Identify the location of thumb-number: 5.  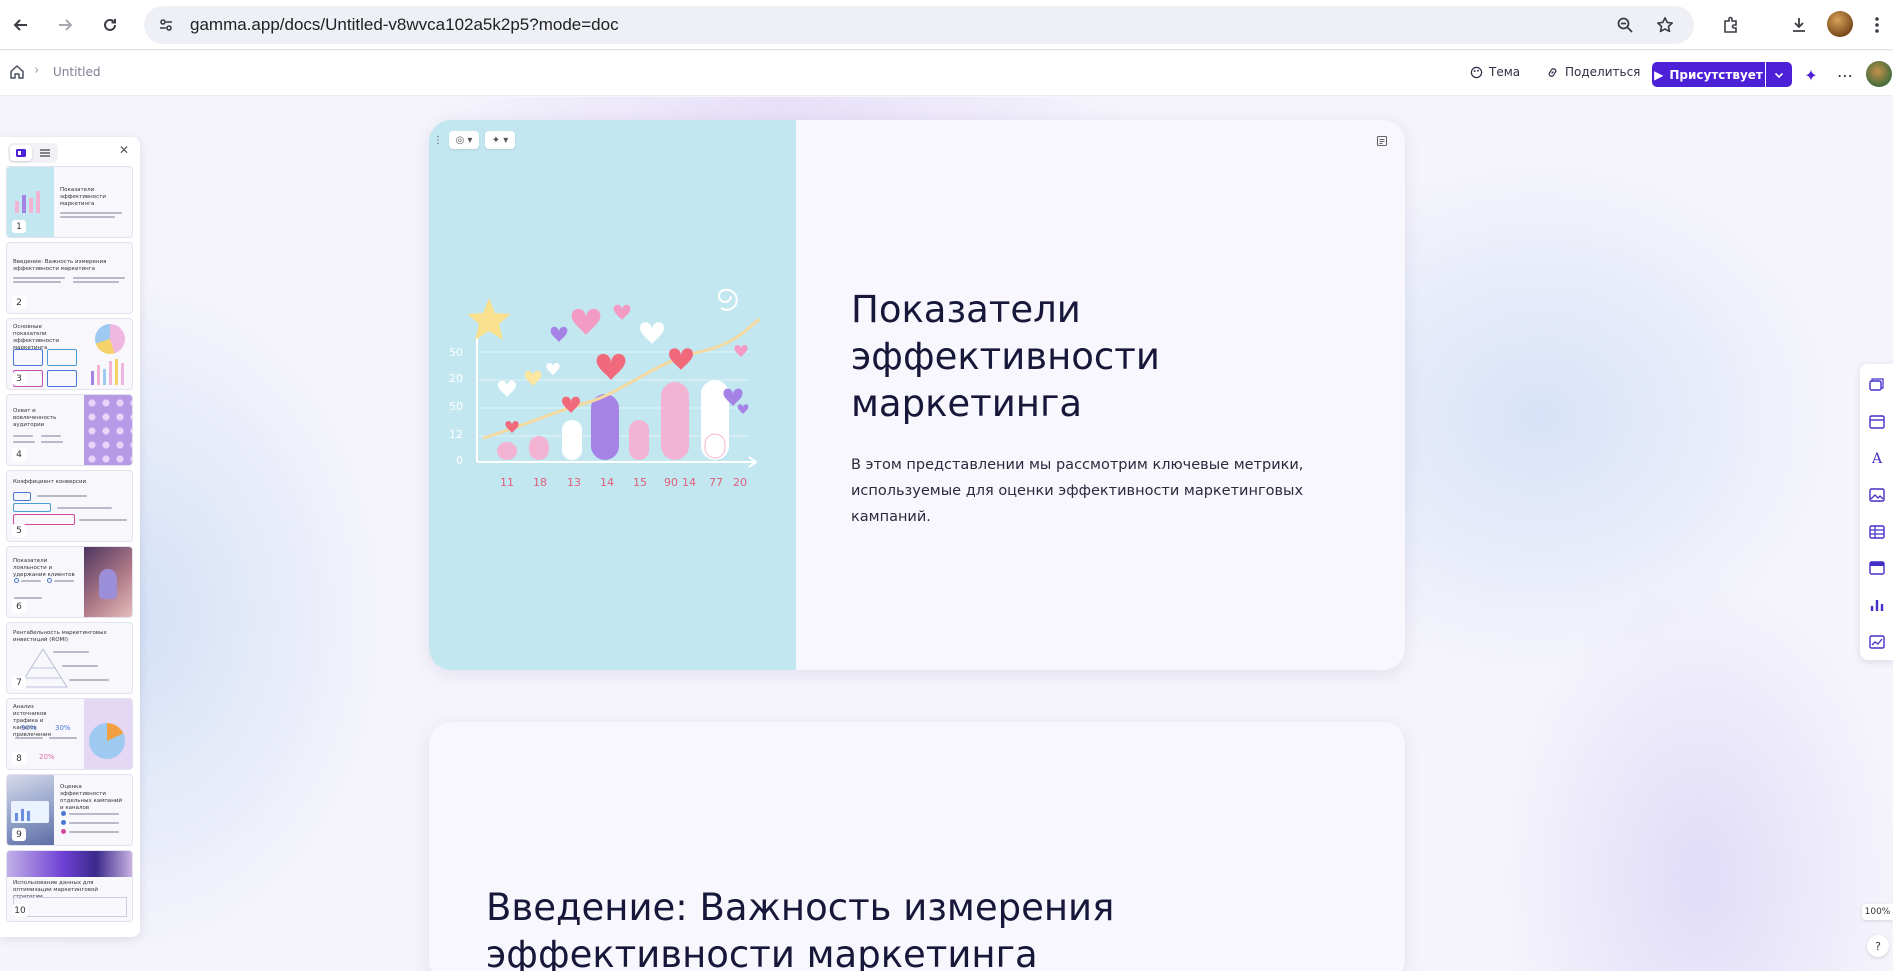
(19, 530).